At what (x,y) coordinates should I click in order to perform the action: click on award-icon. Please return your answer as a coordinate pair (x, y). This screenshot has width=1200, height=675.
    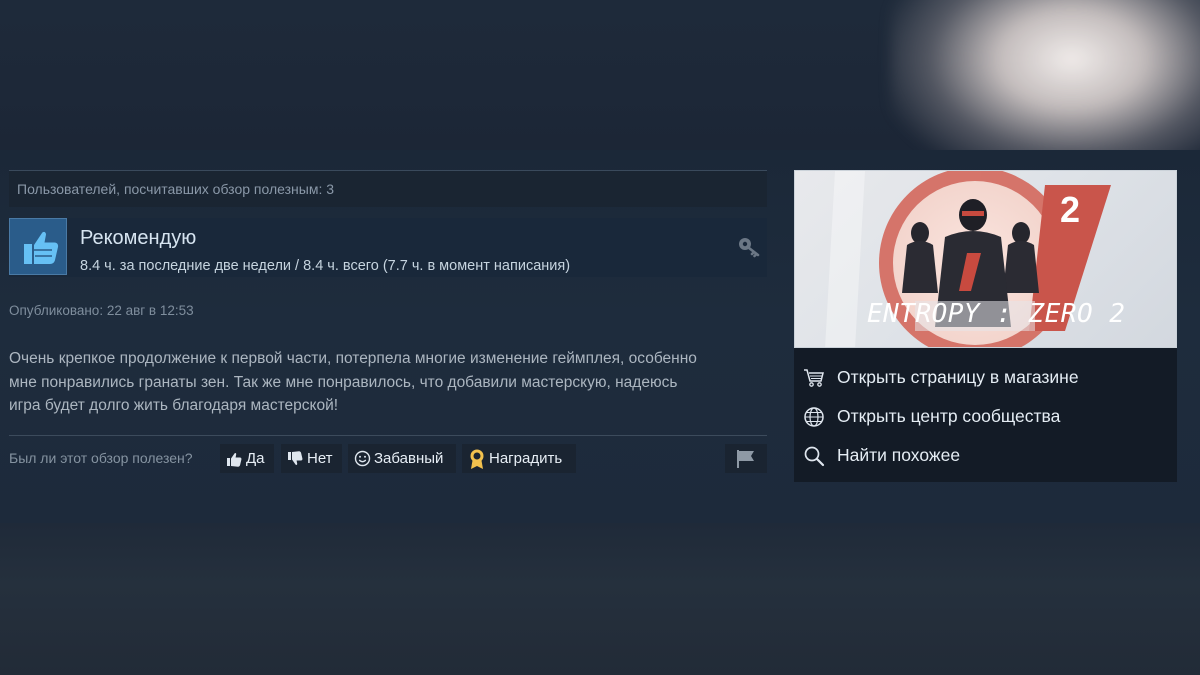
    Looking at the image, I should click on (477, 459).